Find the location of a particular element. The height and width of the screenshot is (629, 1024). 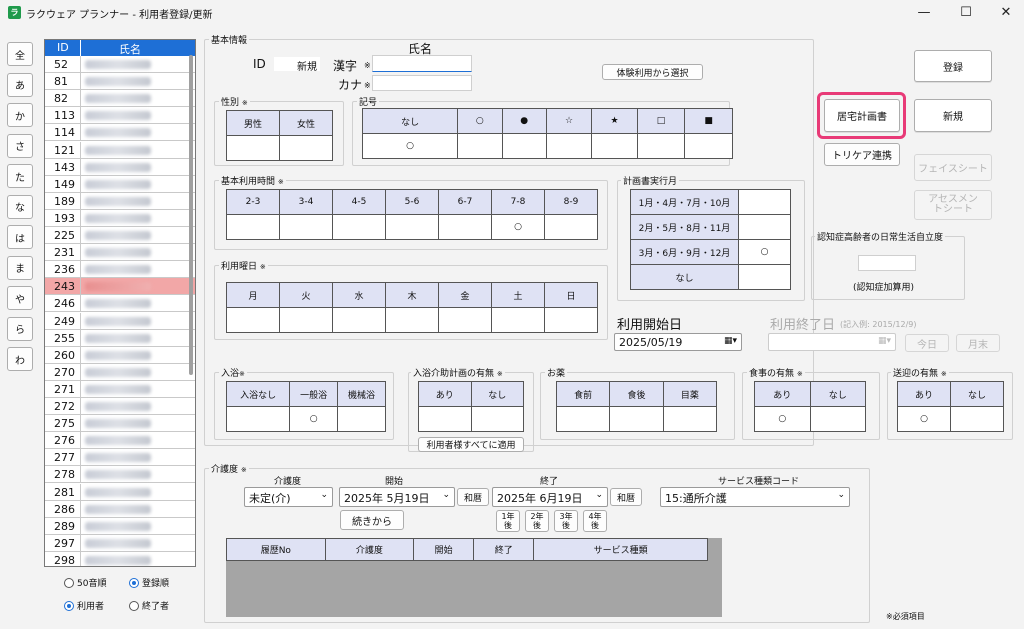

time-option-2: 4-5 is located at coordinates (359, 202).